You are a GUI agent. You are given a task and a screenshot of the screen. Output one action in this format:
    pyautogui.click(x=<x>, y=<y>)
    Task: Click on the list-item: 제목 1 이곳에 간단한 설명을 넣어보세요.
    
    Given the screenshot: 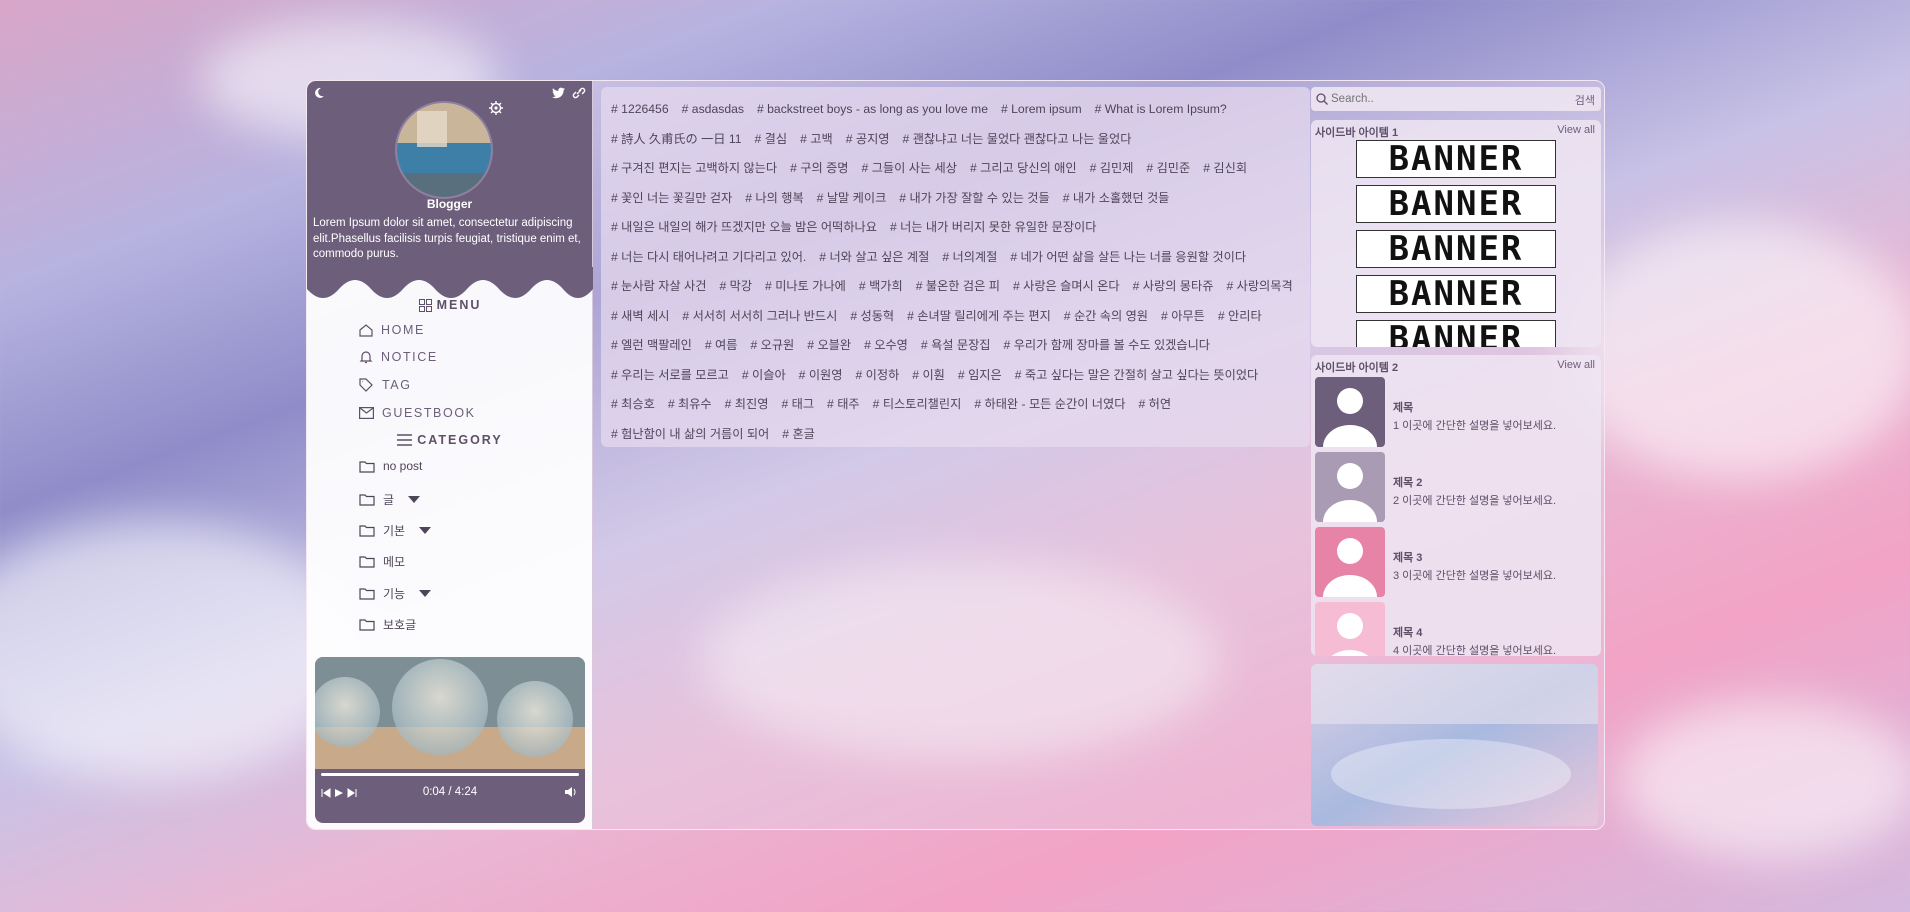 What is the action you would take?
    pyautogui.click(x=1456, y=414)
    